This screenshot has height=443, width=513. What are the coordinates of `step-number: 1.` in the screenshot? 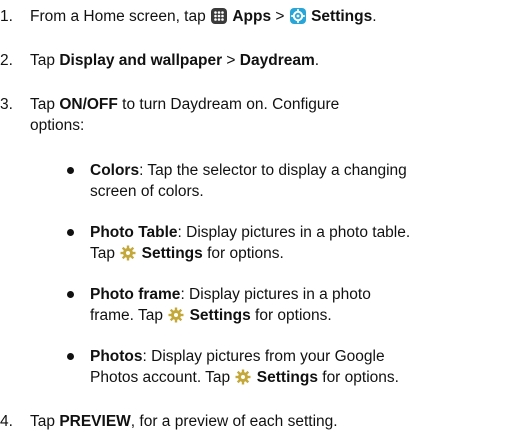 It's located at (6, 16).